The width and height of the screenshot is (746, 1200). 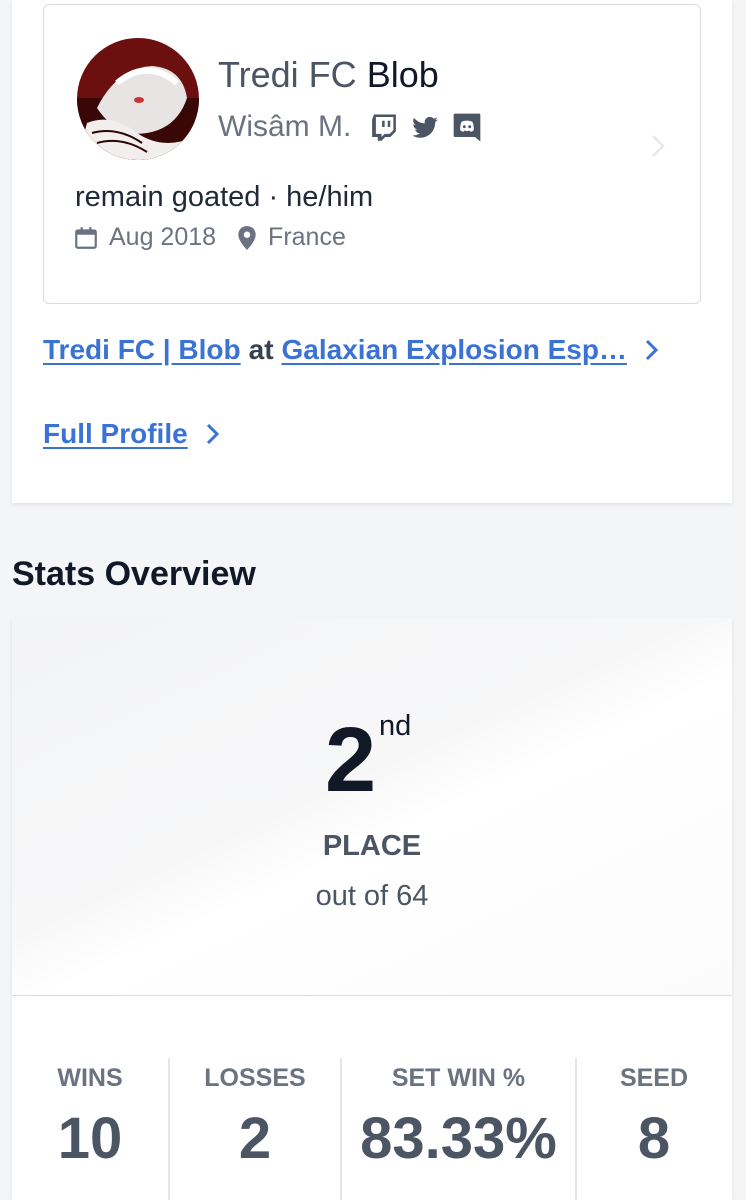 I want to click on placement-number: 2, so click(x=351, y=760).